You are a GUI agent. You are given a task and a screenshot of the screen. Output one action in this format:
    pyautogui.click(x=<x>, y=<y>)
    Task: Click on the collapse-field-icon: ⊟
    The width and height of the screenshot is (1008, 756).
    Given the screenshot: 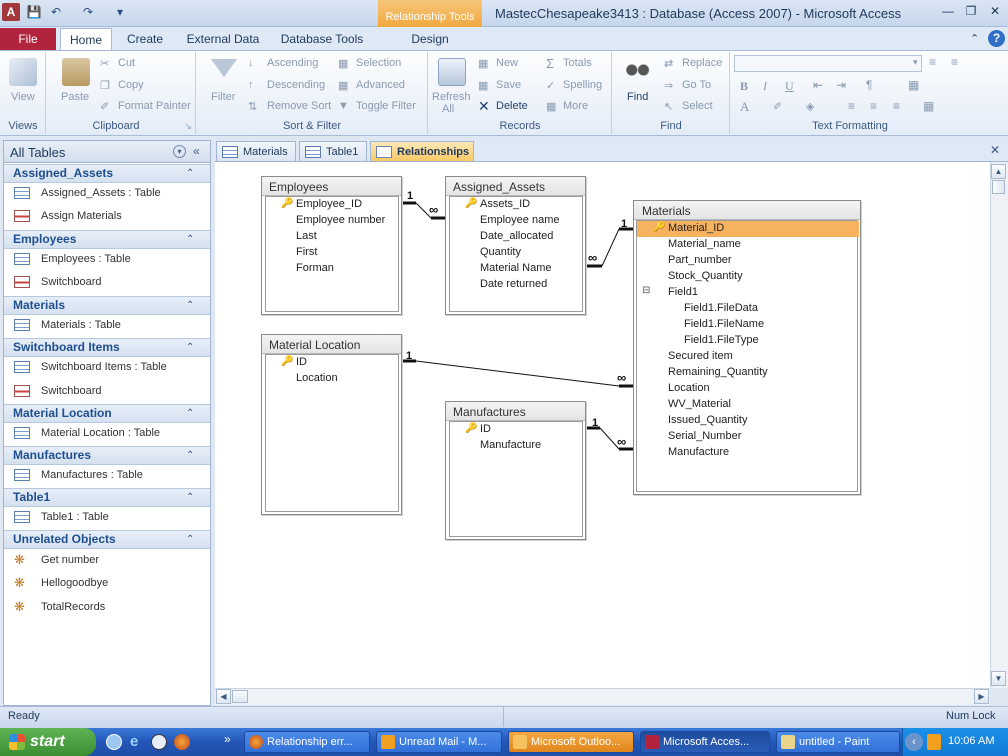 What is the action you would take?
    pyautogui.click(x=646, y=290)
    